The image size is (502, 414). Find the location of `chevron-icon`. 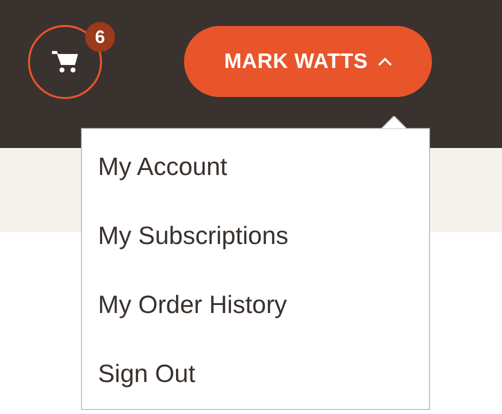

chevron-icon is located at coordinates (385, 61).